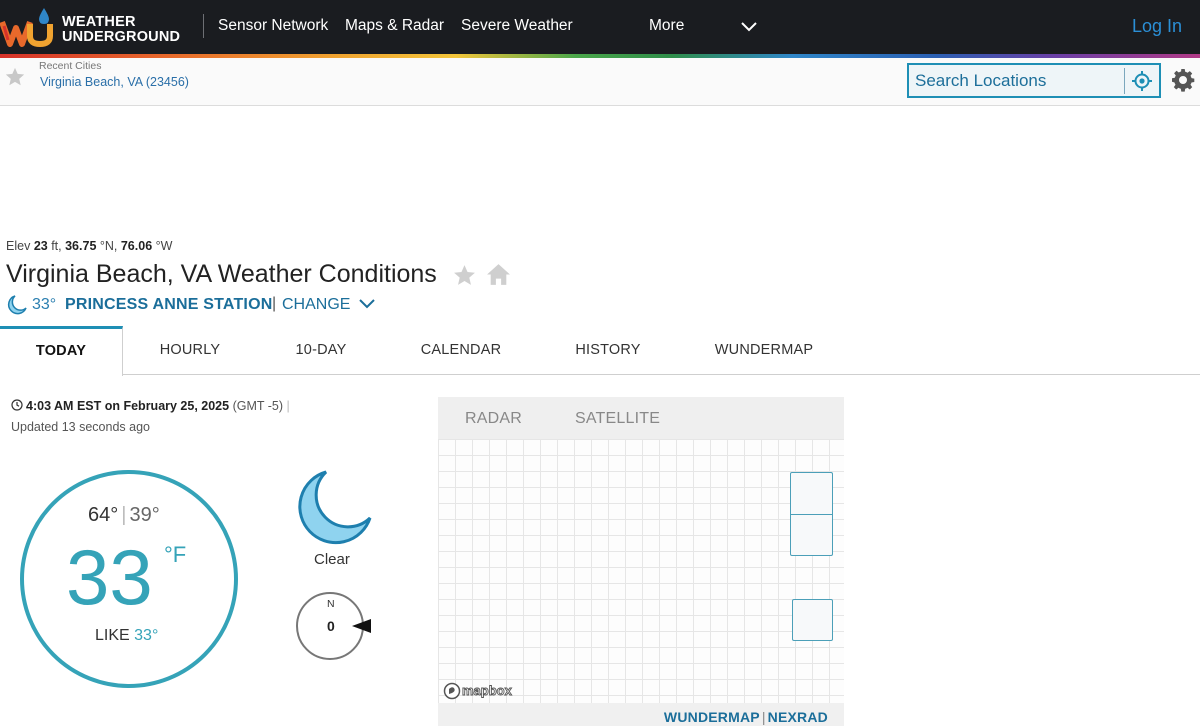 The image size is (1200, 726). What do you see at coordinates (61, 351) in the screenshot?
I see `tab-today: TODAY` at bounding box center [61, 351].